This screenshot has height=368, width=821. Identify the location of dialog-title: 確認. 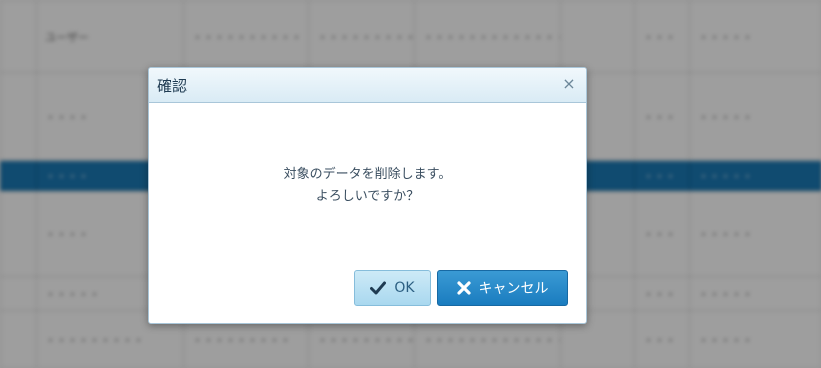
(172, 86).